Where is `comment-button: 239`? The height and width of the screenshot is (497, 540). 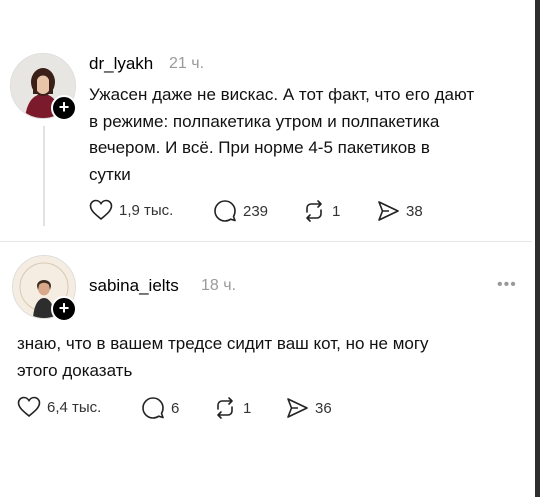
comment-button: 239 is located at coordinates (240, 211).